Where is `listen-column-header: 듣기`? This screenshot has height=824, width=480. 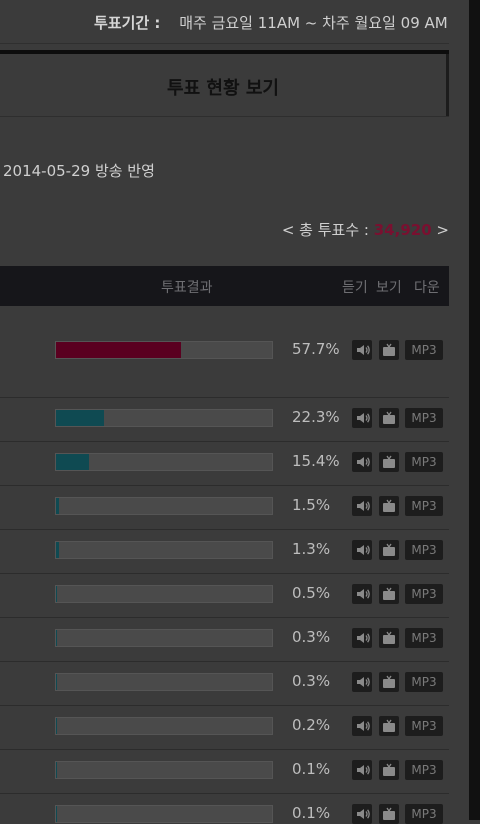
listen-column-header: 듣기 is located at coordinates (355, 287).